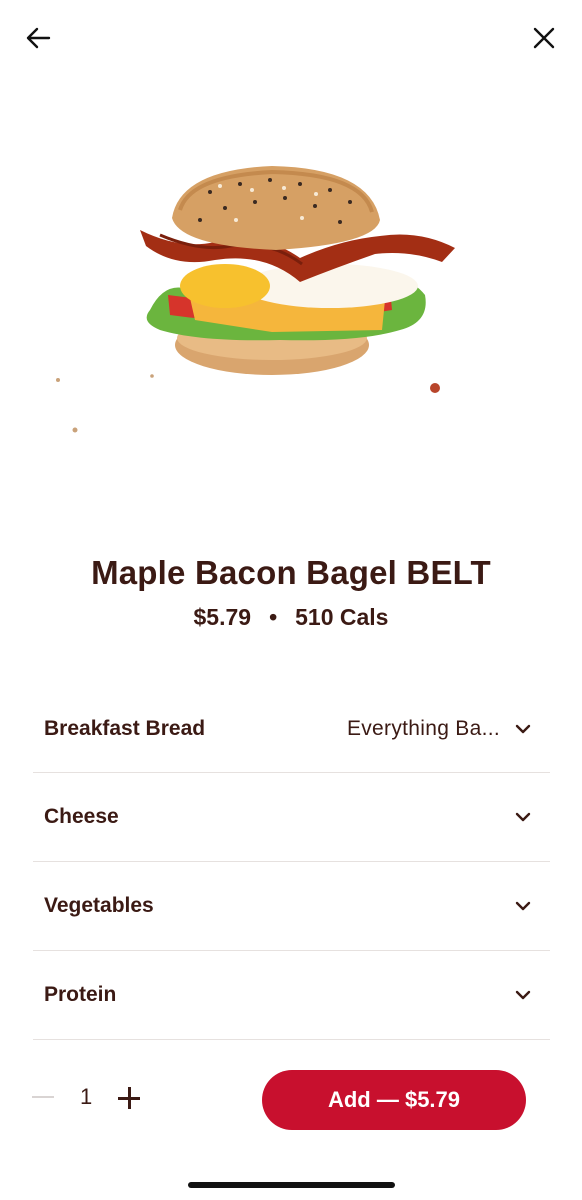 Image resolution: width=582 pixels, height=1200 pixels. I want to click on close-button, so click(544, 38).